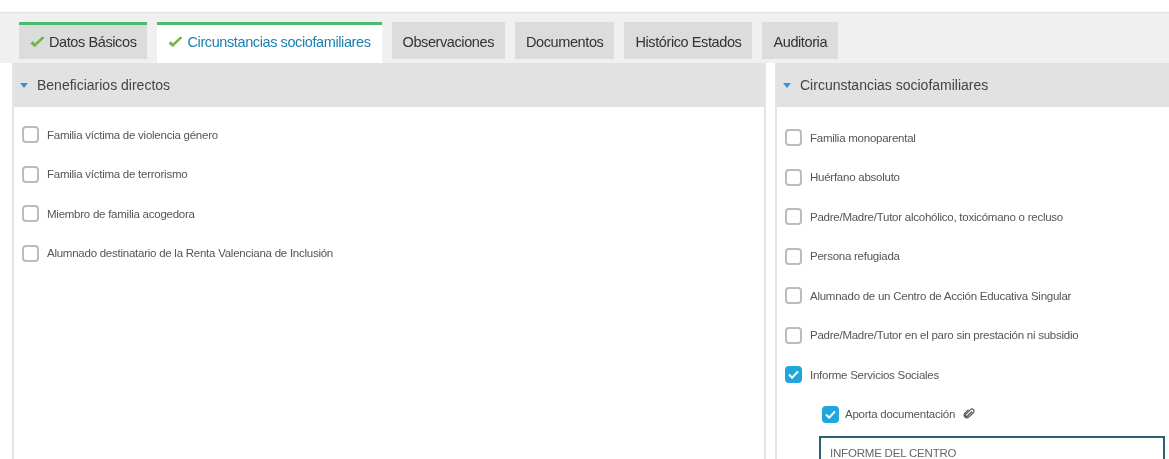  What do you see at coordinates (565, 40) in the screenshot?
I see `tab: Documentos` at bounding box center [565, 40].